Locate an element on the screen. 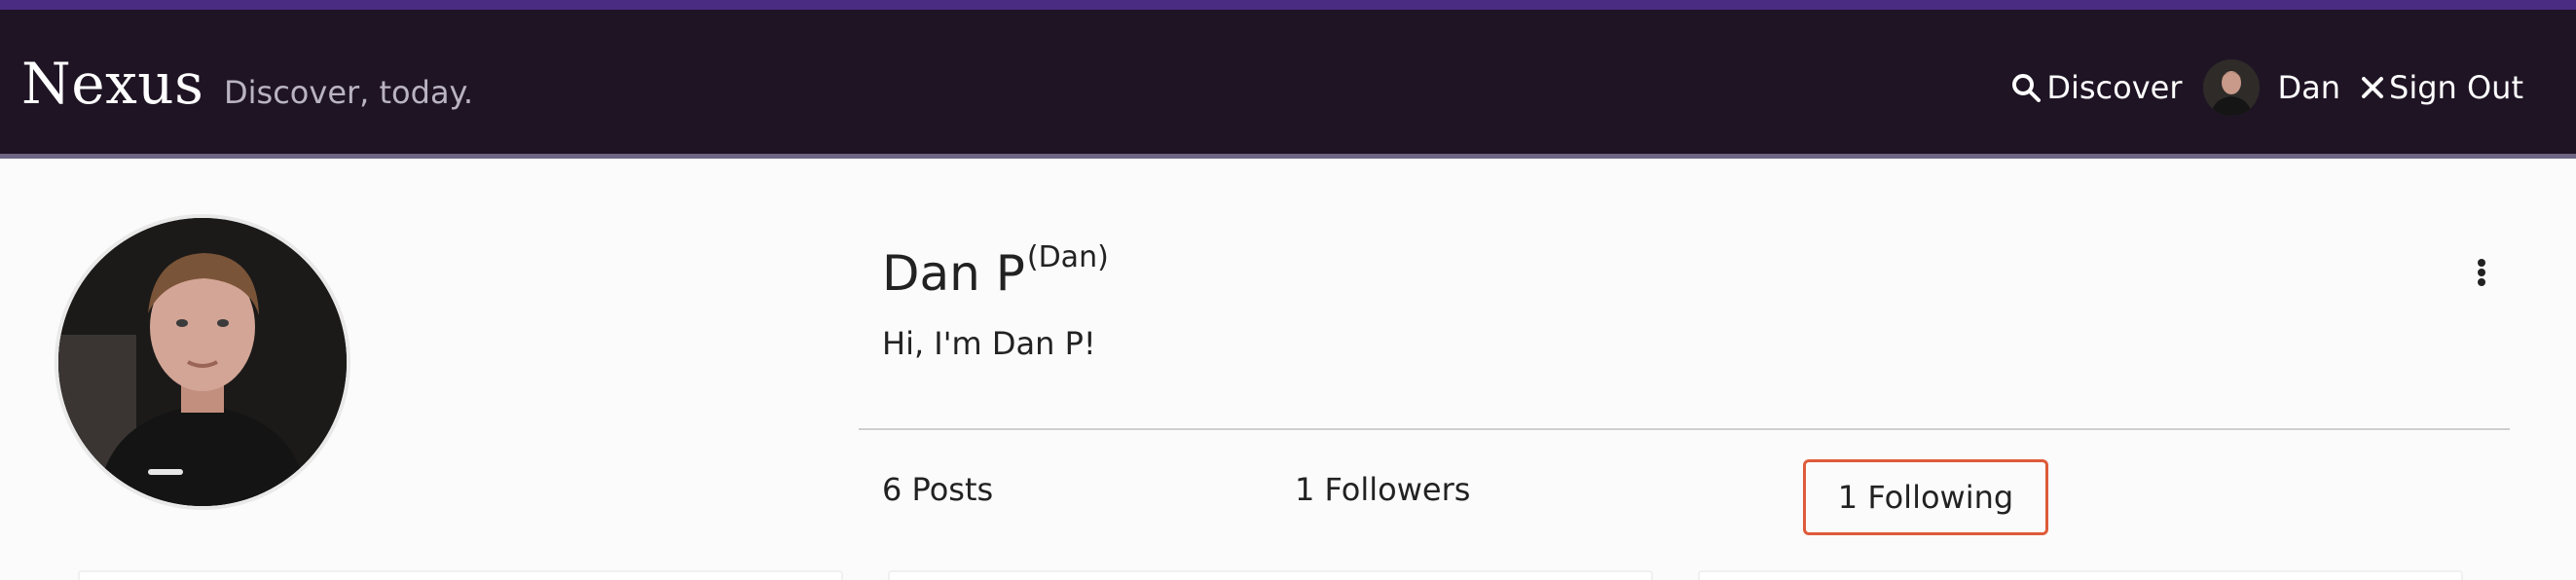  user-avatar is located at coordinates (2232, 88).